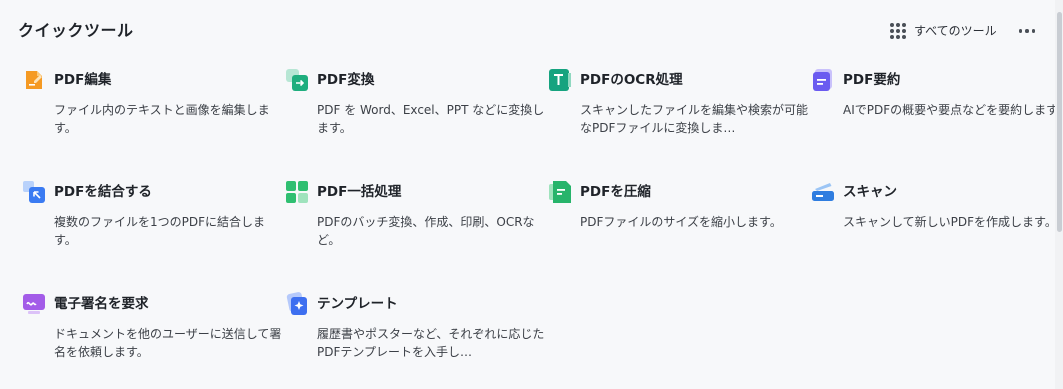 The height and width of the screenshot is (389, 1063). Describe the element at coordinates (560, 80) in the screenshot. I see `ocr-icon` at that location.